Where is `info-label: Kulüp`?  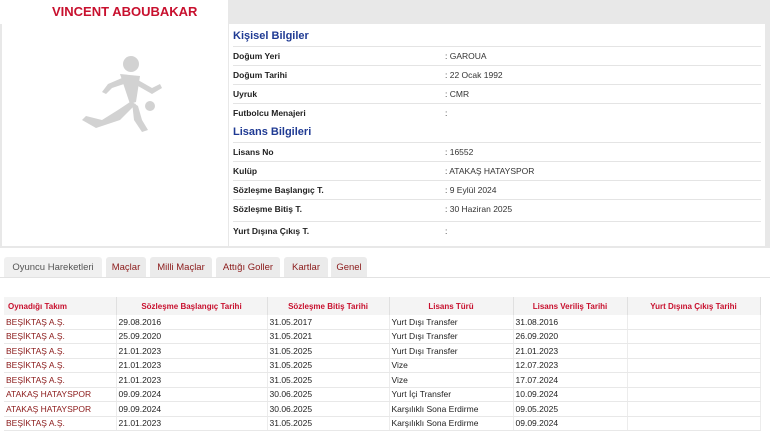 info-label: Kulüp is located at coordinates (245, 171).